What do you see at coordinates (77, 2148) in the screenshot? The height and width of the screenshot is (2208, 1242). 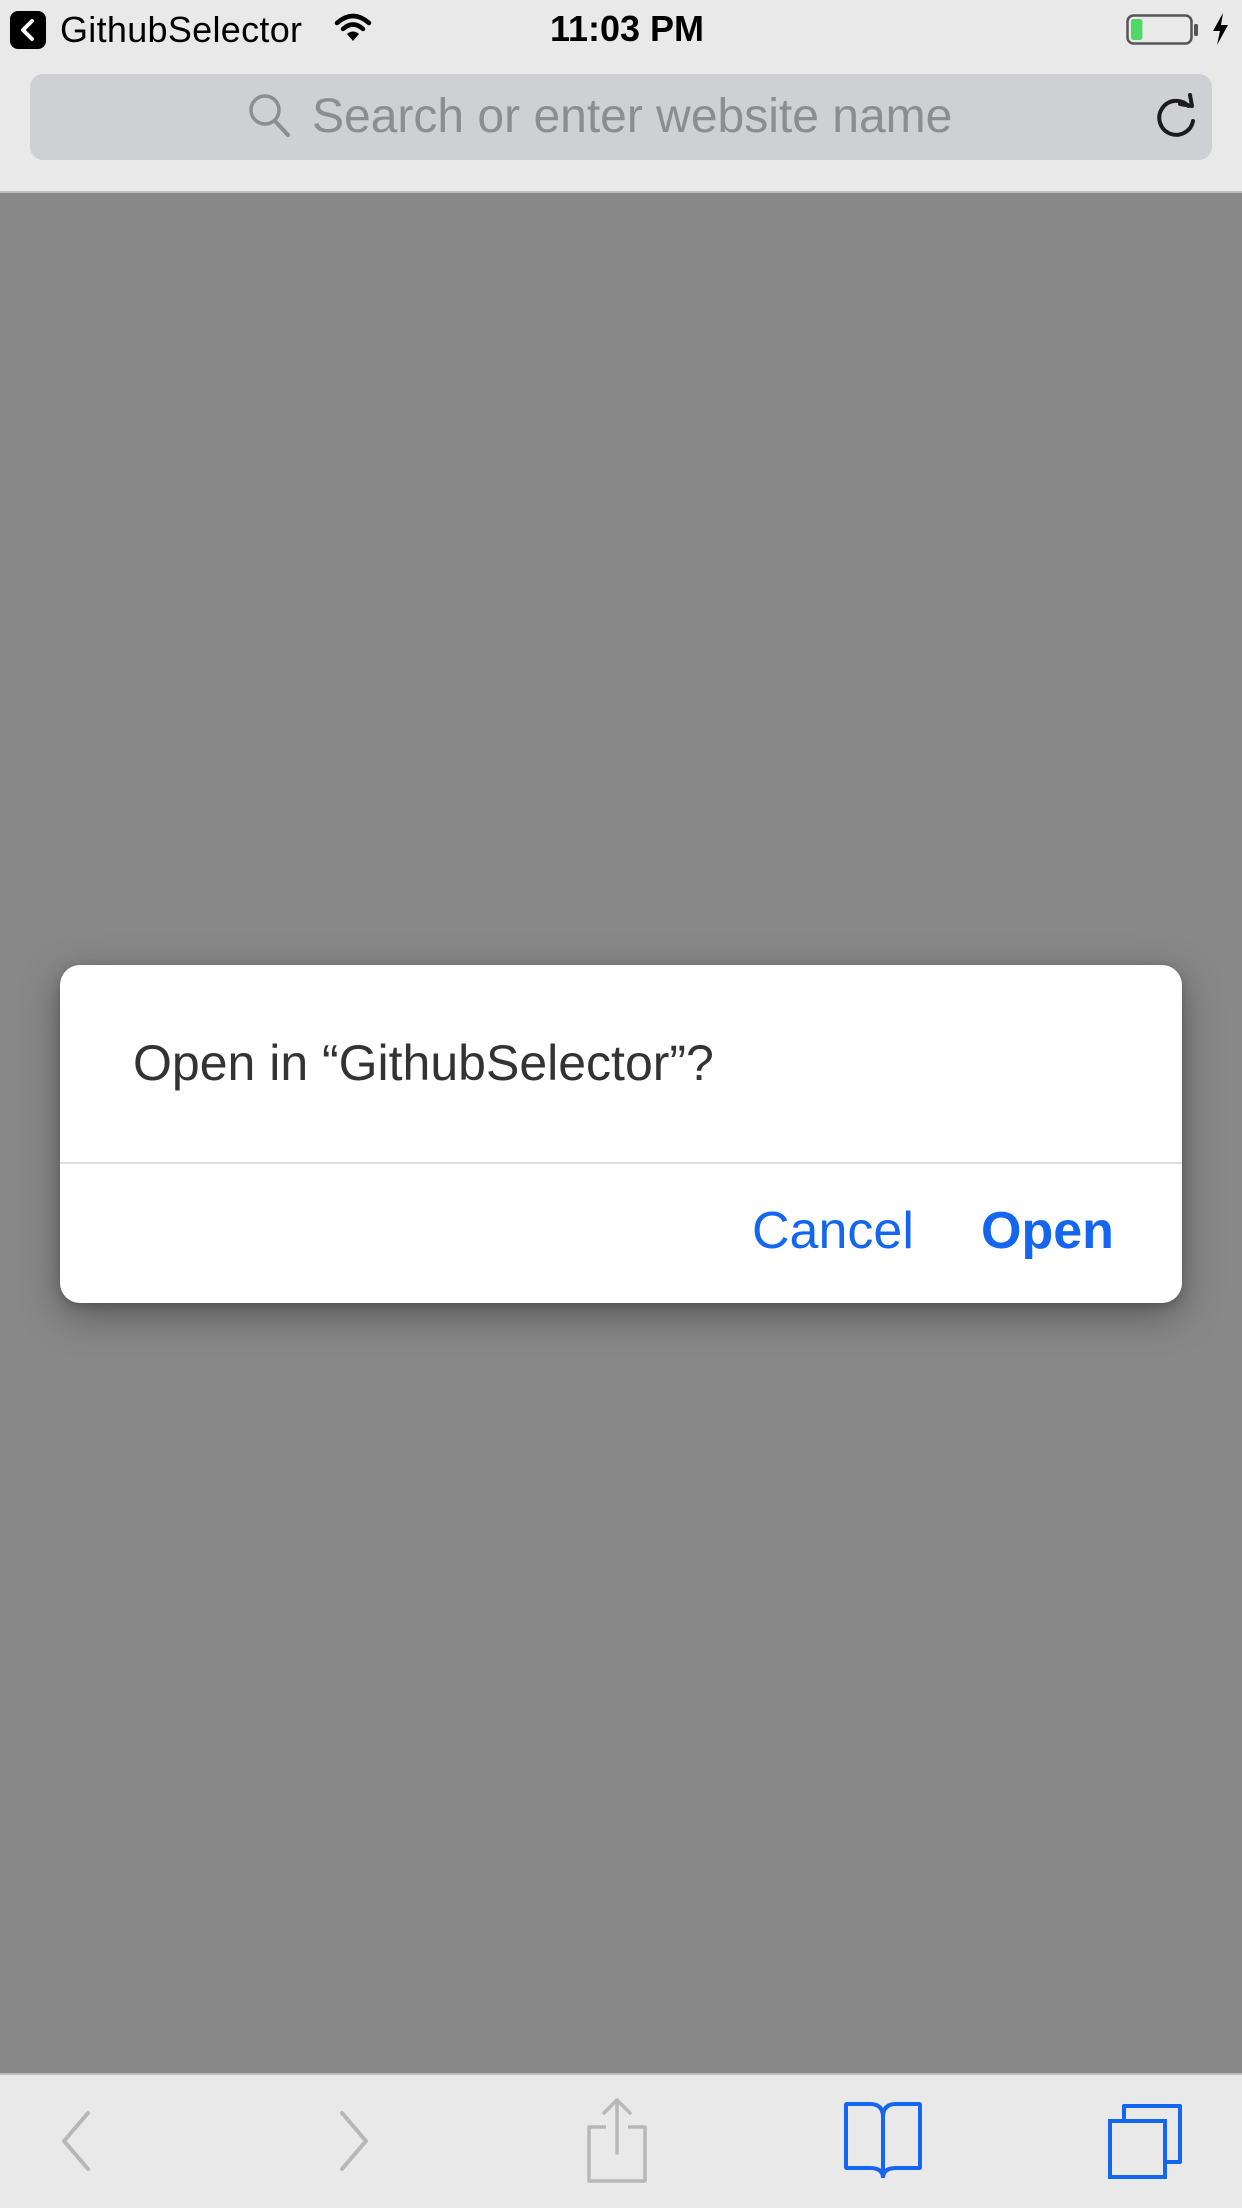 I see `chevron-left-icon` at bounding box center [77, 2148].